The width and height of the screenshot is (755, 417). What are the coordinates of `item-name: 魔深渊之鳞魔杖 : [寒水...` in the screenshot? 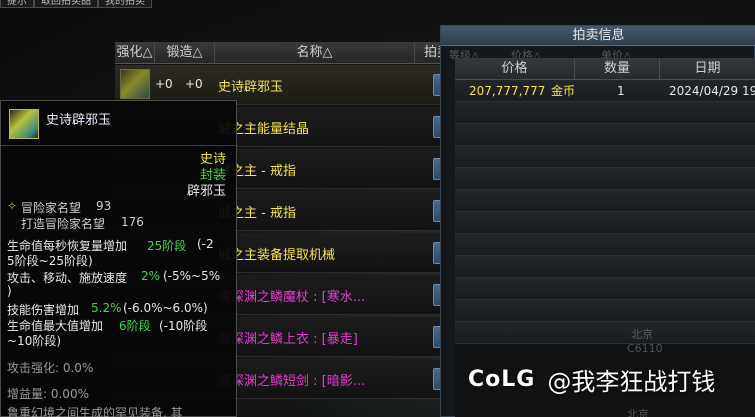 It's located at (292, 297).